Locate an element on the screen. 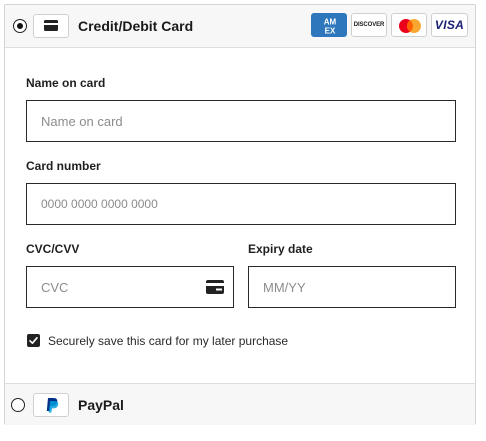 This screenshot has height=441, width=486. paypal-option-row: PayPal is located at coordinates (240, 404).